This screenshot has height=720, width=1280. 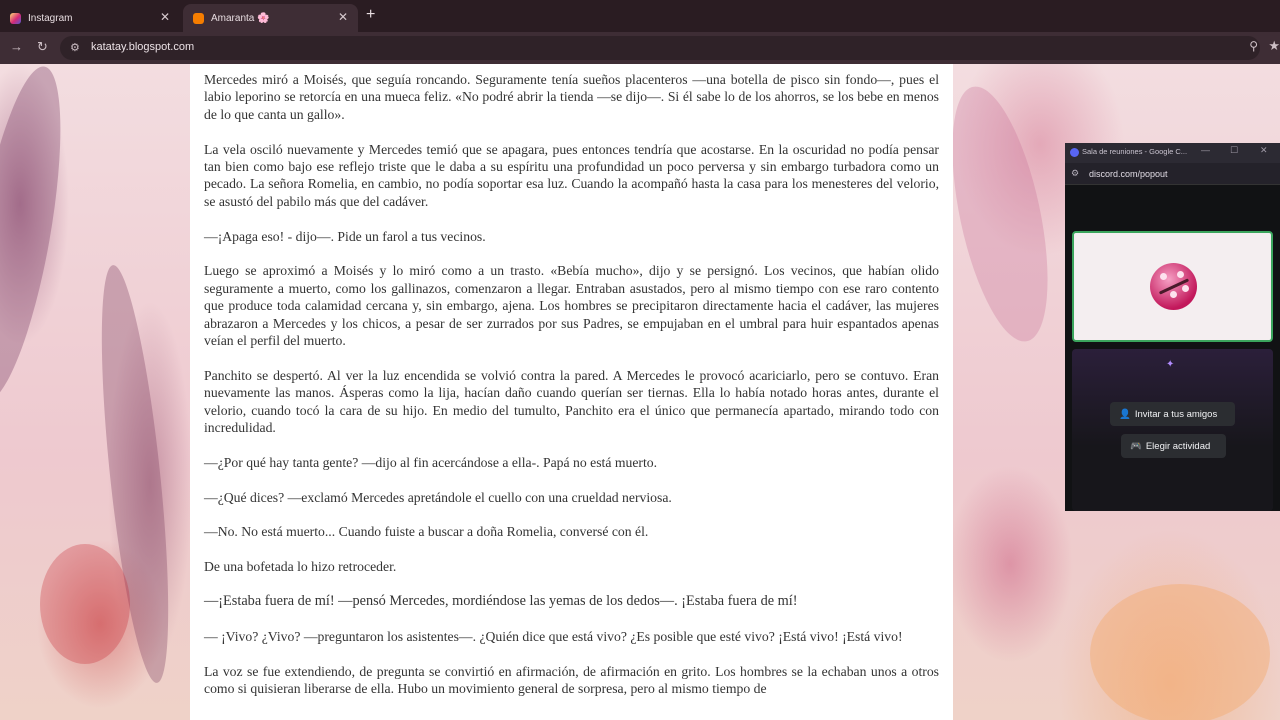 What do you see at coordinates (1172, 174) in the screenshot?
I see `popout-address-bar: ⚙ discord.com/popout` at bounding box center [1172, 174].